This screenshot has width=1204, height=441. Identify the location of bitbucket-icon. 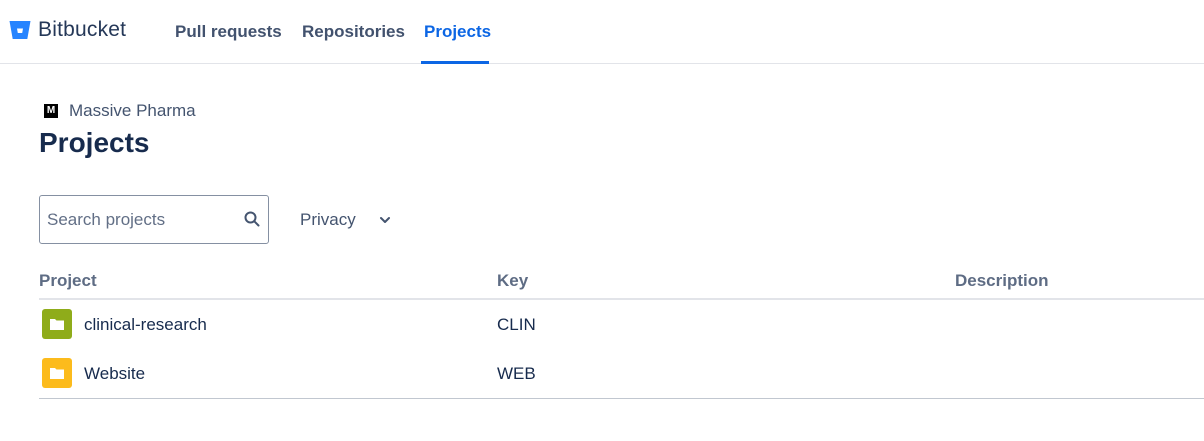
(20, 30).